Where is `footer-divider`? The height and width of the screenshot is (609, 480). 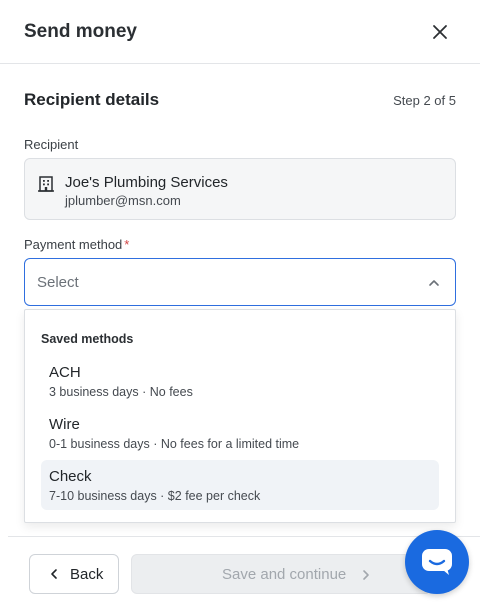 footer-divider is located at coordinates (244, 536).